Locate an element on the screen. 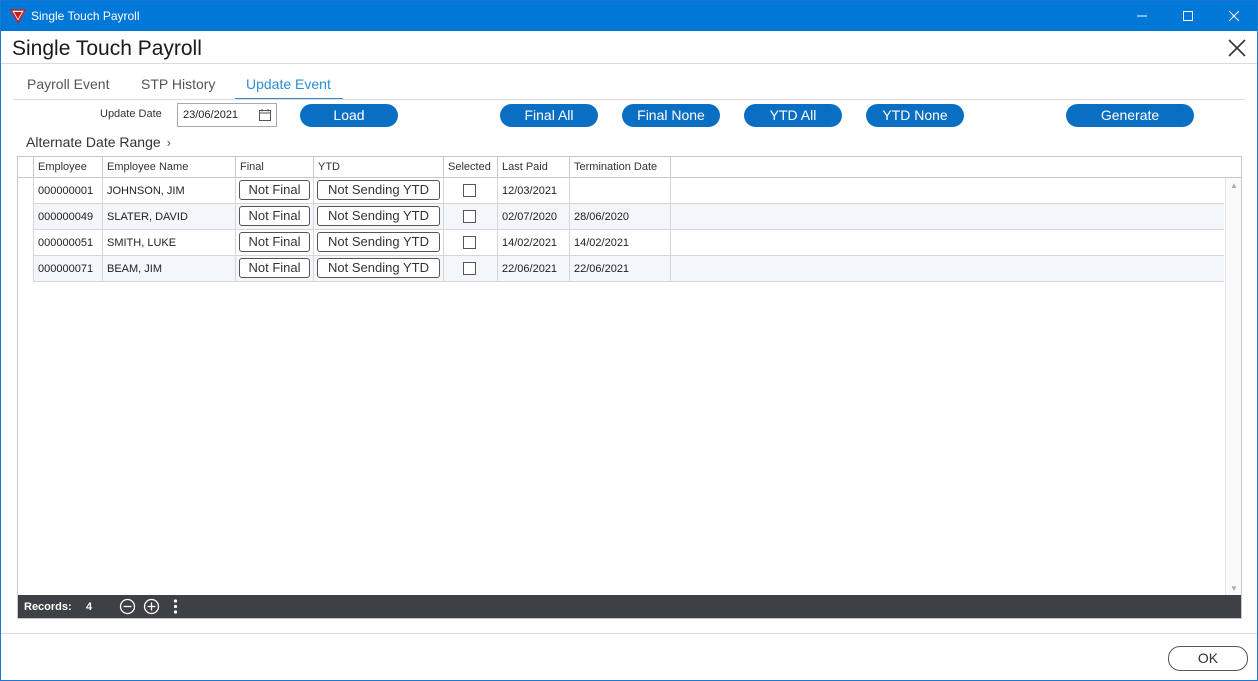  close-icon is located at coordinates (1234, 16).